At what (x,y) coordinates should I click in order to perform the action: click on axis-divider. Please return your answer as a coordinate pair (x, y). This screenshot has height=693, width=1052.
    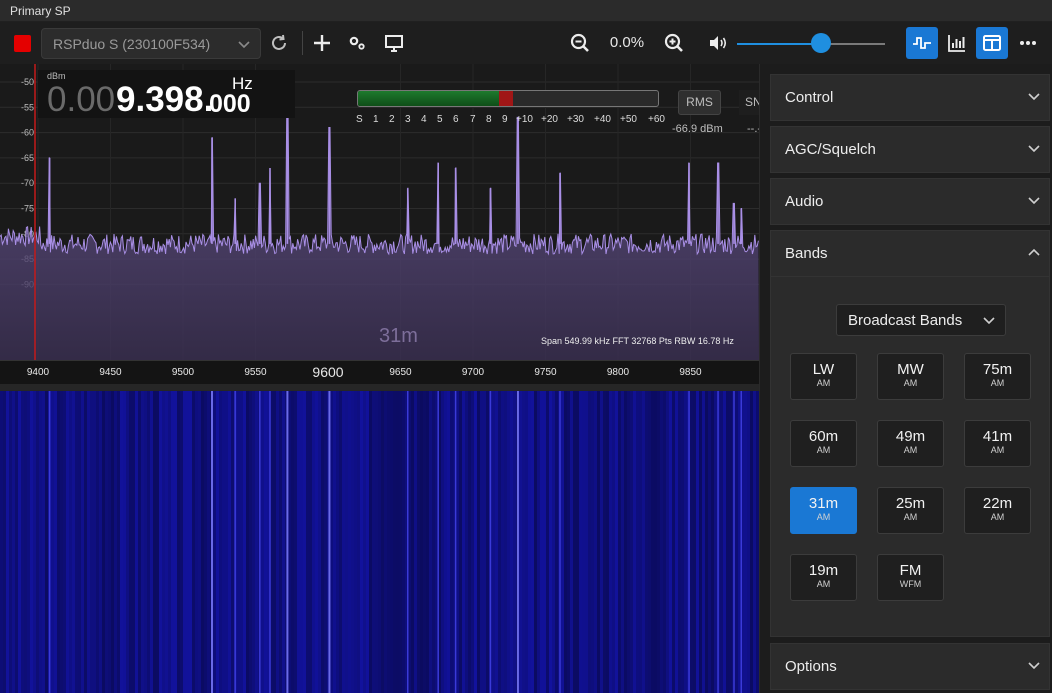
    Looking at the image, I should click on (379, 387).